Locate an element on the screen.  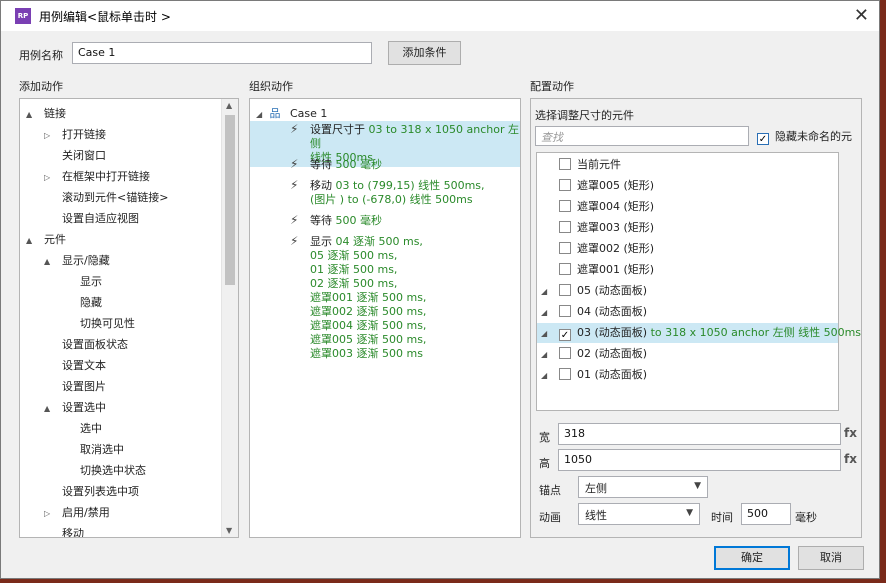
add-action-item: 设置文本 is located at coordinates (75, 365).